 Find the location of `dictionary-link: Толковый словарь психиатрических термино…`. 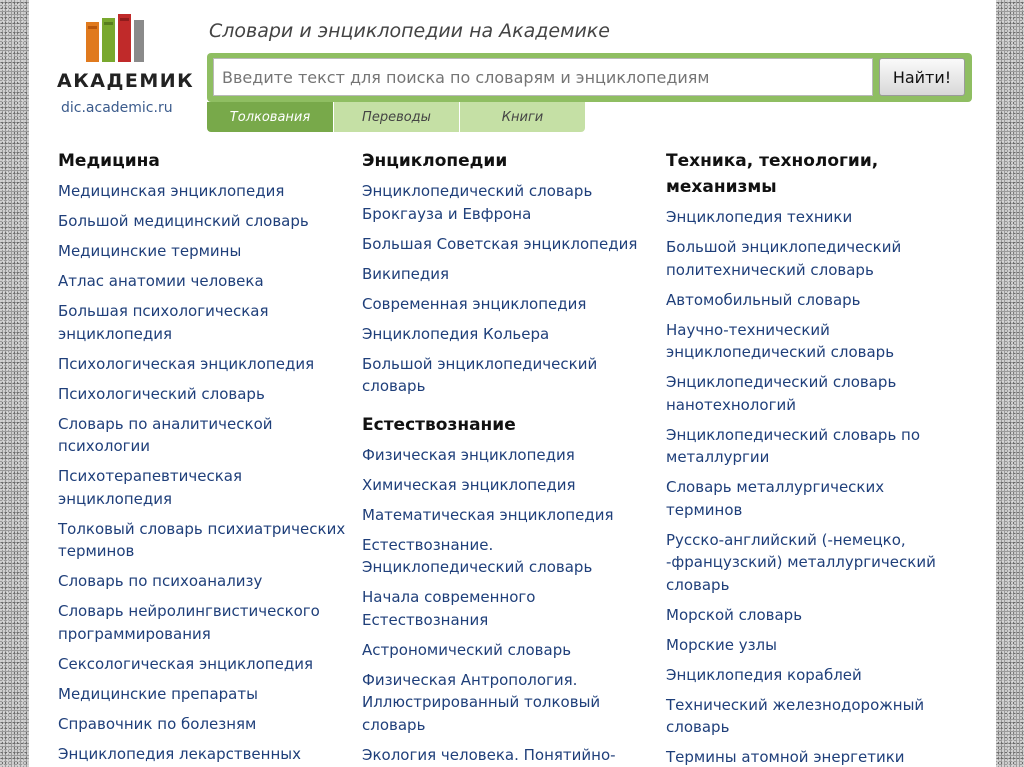

dictionary-link: Толковый словарь психиатрических термино… is located at coordinates (205, 540).